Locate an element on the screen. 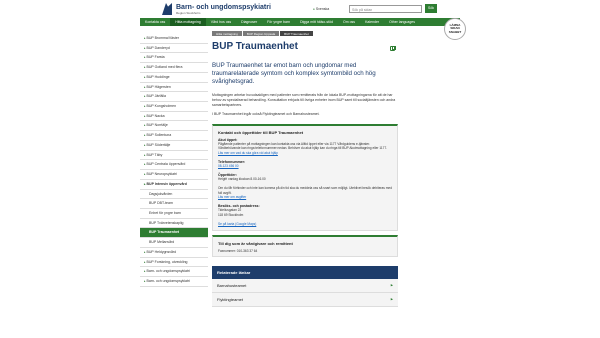 The width and height of the screenshot is (600, 338). sidebar-item-label: BUP Mellanvård is located at coordinates (162, 242).